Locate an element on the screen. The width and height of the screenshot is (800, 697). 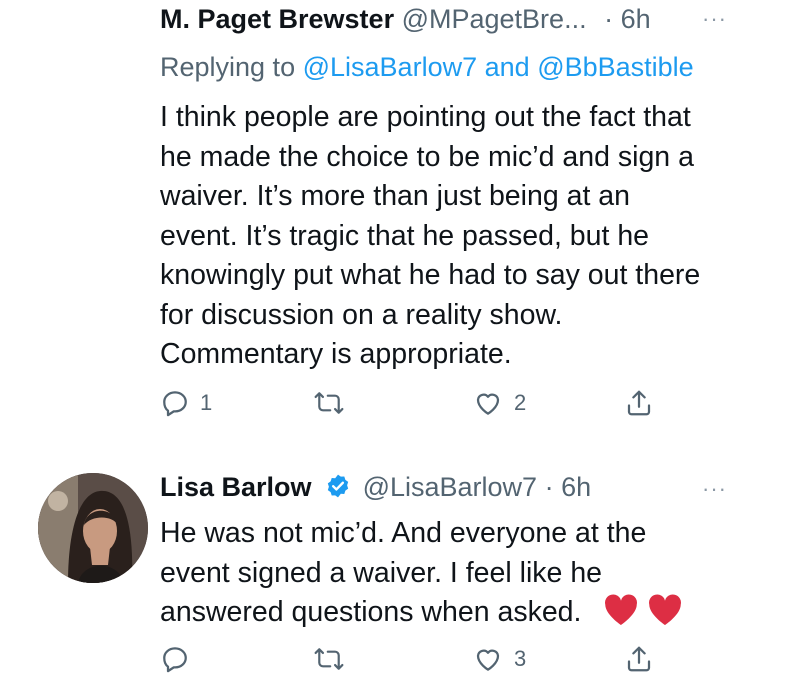
like-button: 2 is located at coordinates (499, 403).